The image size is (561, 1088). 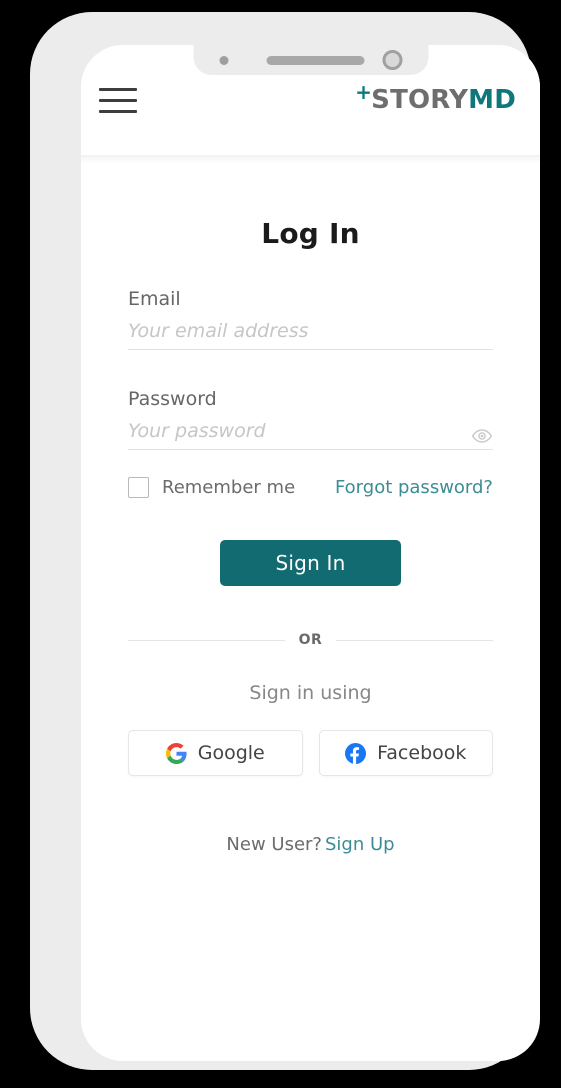 I want to click on storymd-logo: + STORY MD, so click(x=435, y=97).